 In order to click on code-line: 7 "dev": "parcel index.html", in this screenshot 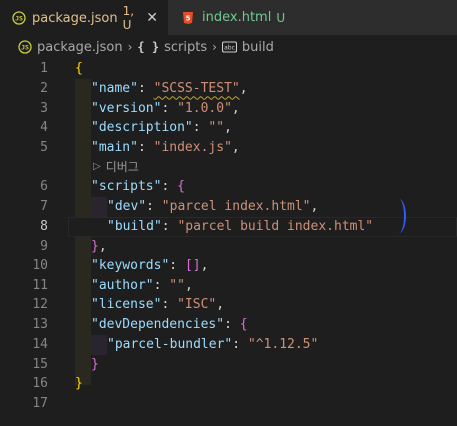, I will do `click(228, 207)`.